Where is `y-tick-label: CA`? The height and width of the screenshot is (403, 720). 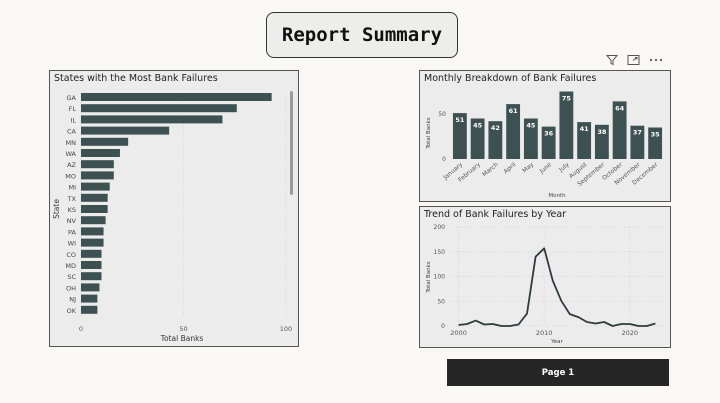
y-tick-label: CA is located at coordinates (72, 132).